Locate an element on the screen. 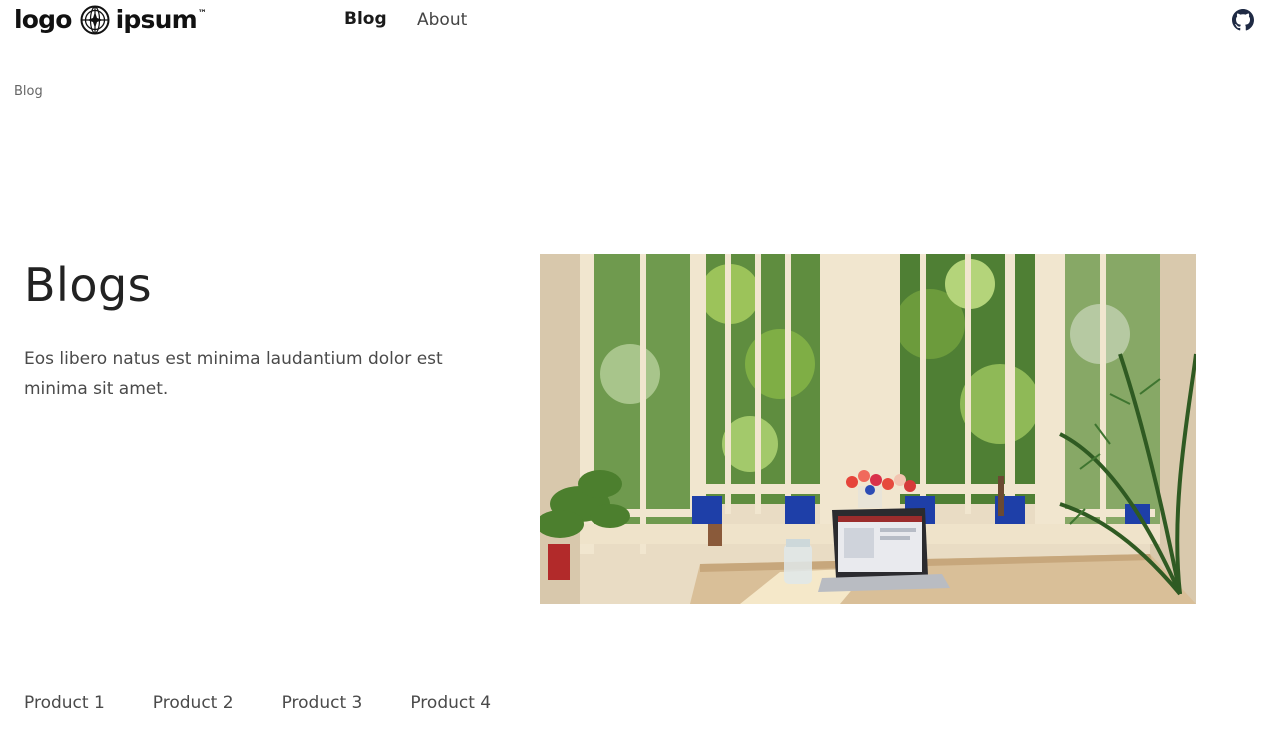 The height and width of the screenshot is (754, 1266). product-link-1: Product 1 is located at coordinates (64, 703).